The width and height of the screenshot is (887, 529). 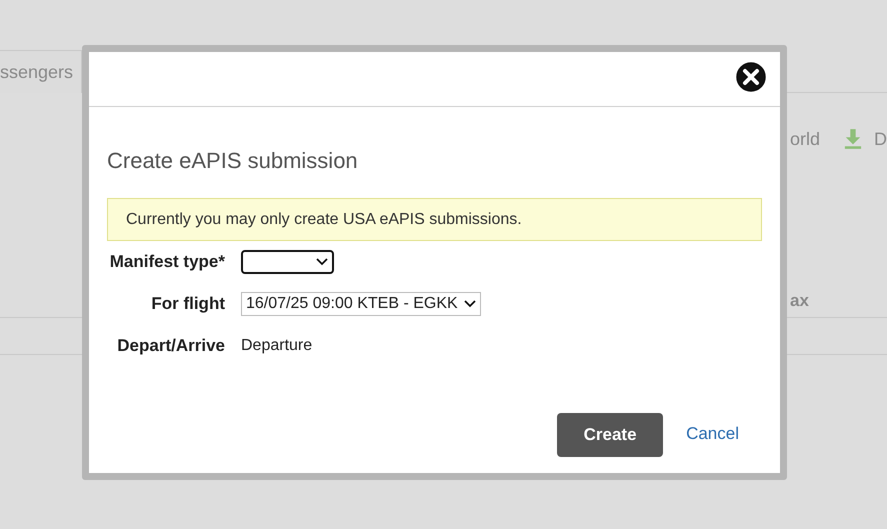 I want to click on dropdown, so click(x=287, y=262).